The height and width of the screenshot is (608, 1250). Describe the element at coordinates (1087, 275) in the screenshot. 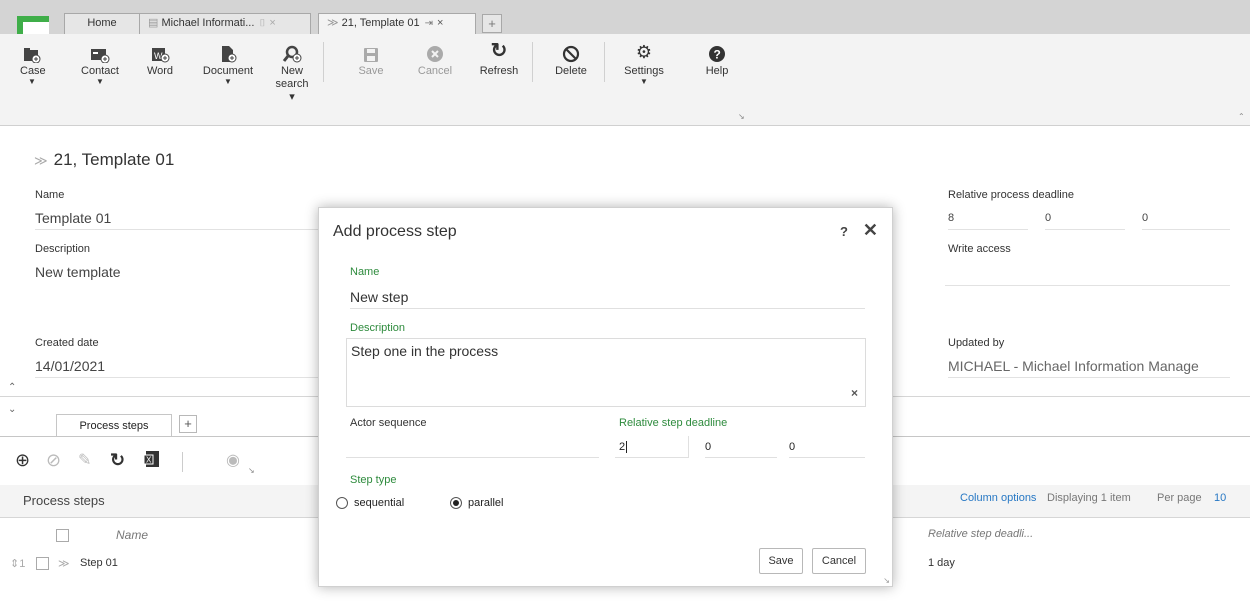

I see `write-access-field` at that location.